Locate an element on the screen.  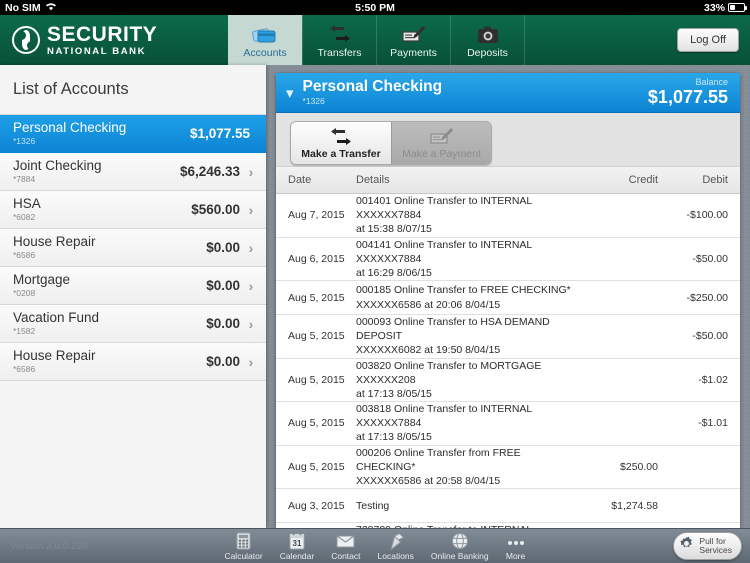
toolbar-tools: Calculator 31 Calendar Contact Locations is located at coordinates (375, 546).